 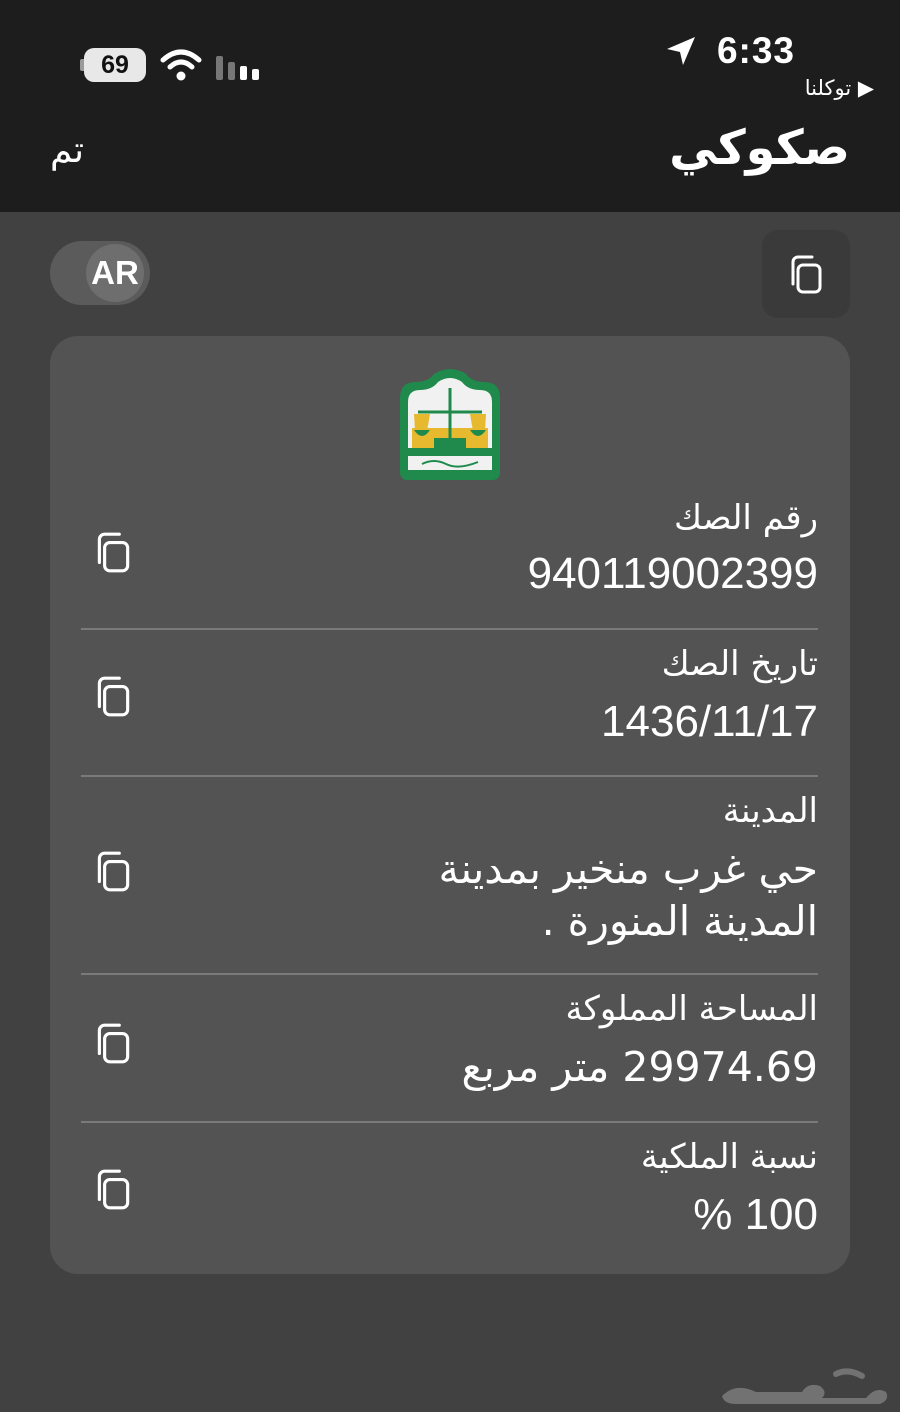 I want to click on deed-number-label: رقم الصك, so click(x=745, y=518).